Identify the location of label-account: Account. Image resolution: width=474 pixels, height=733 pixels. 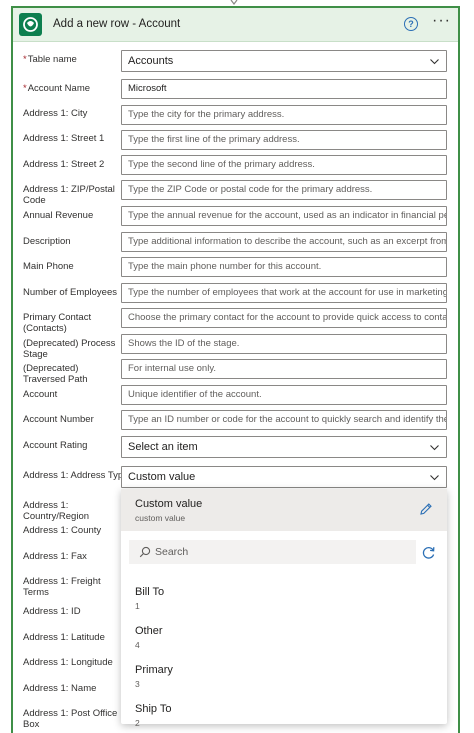
(40, 394).